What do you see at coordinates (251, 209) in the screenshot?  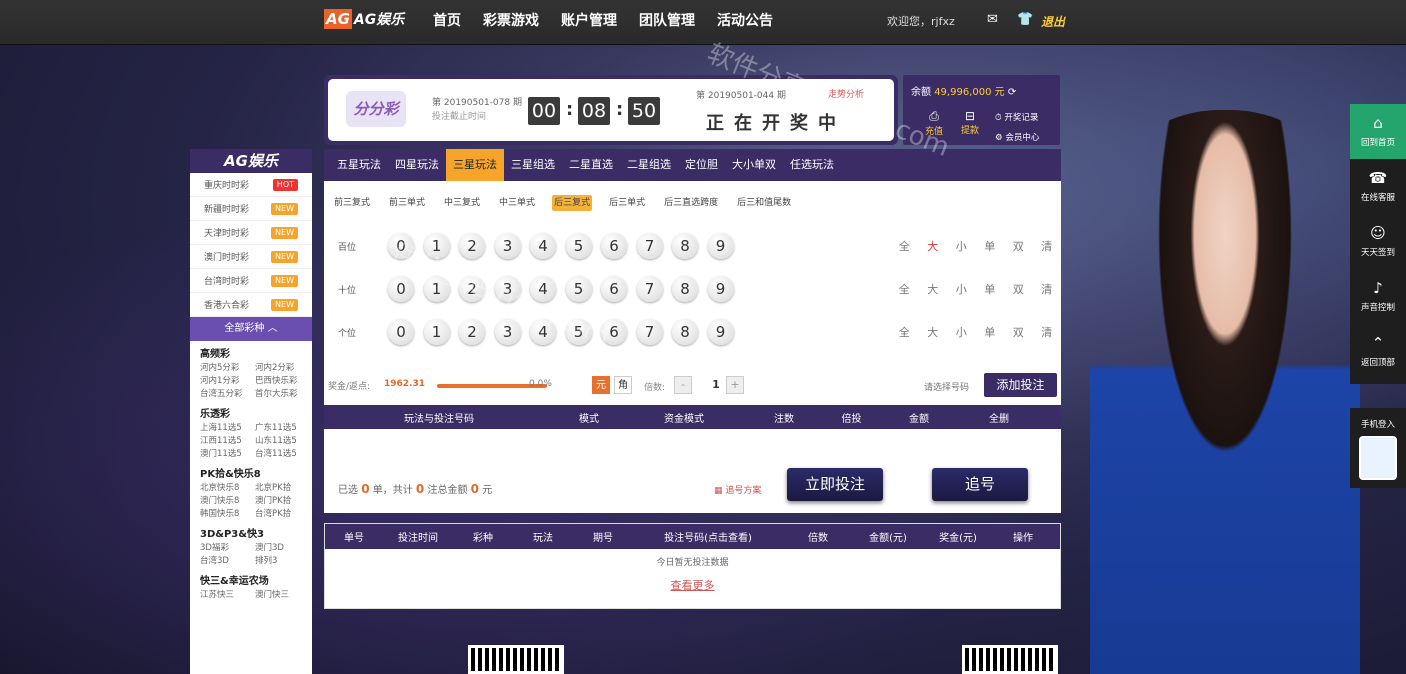 I see `sidebar-item: 新疆时时彩 NEW` at bounding box center [251, 209].